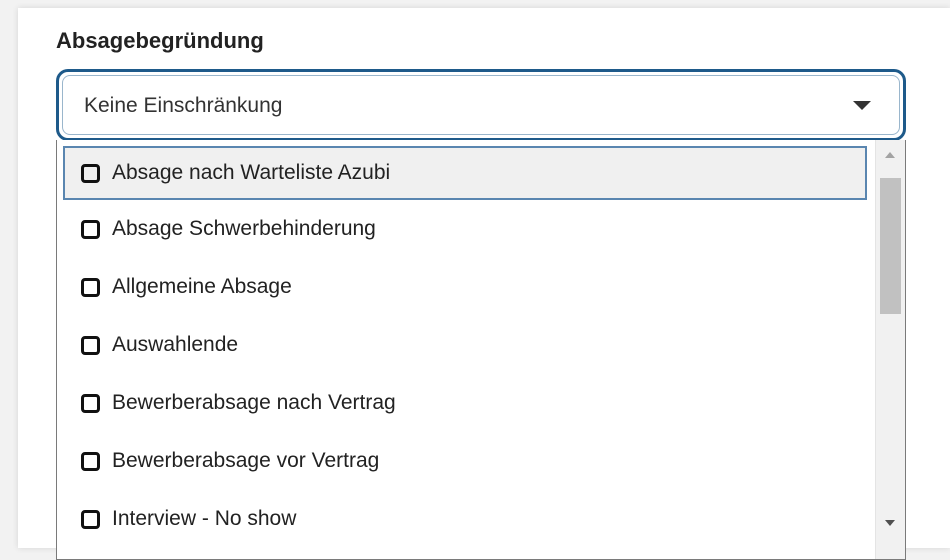 The image size is (950, 560). I want to click on scroll-up-arrow-icon, so click(890, 155).